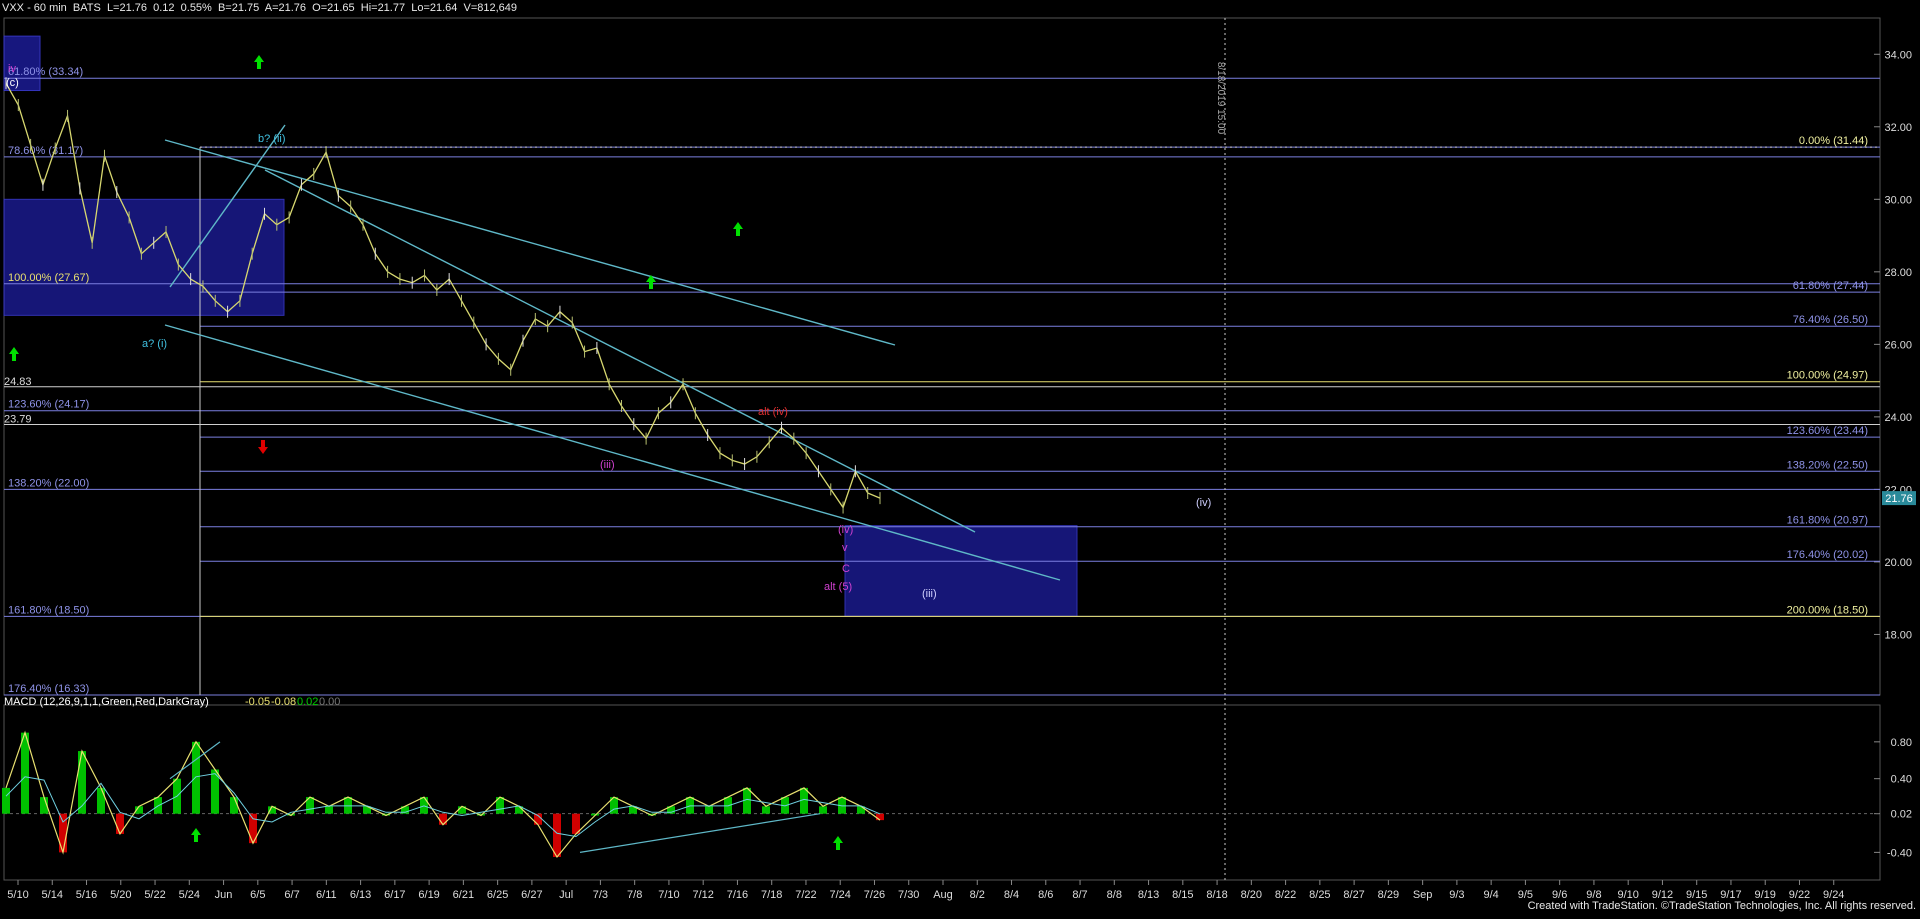 This screenshot has height=919, width=1920. I want to click on y-tick-label: 18.00, so click(1898, 635).